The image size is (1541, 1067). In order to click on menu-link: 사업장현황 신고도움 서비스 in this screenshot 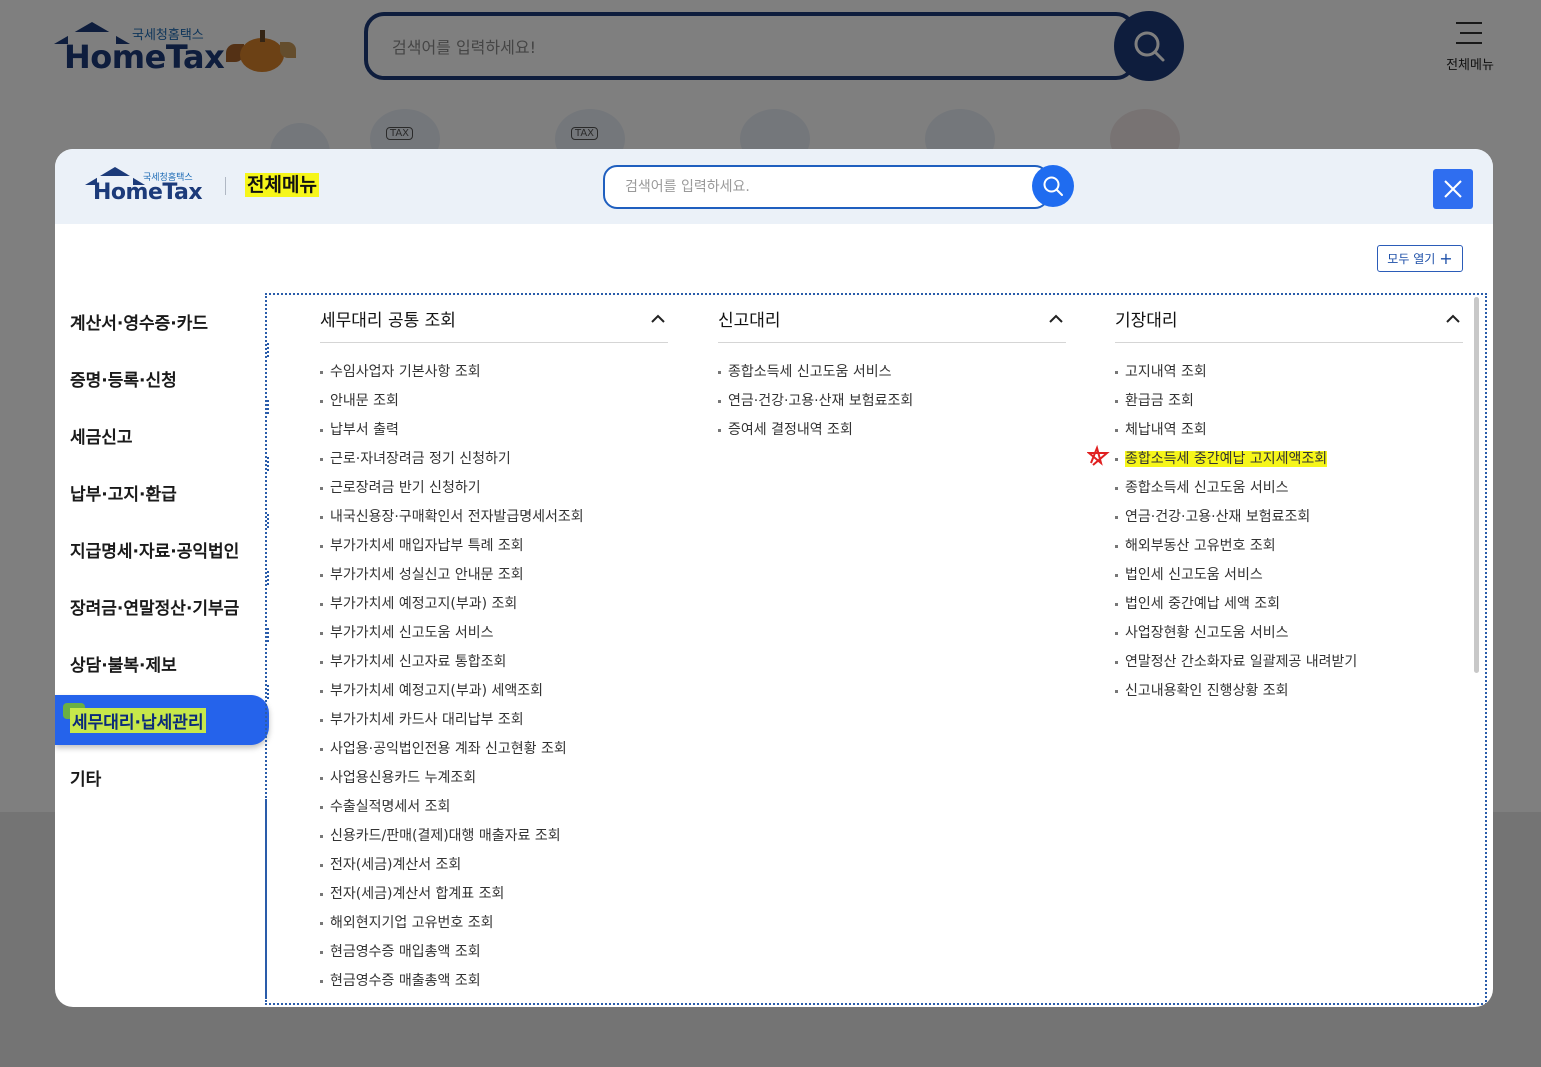, I will do `click(1289, 636)`.